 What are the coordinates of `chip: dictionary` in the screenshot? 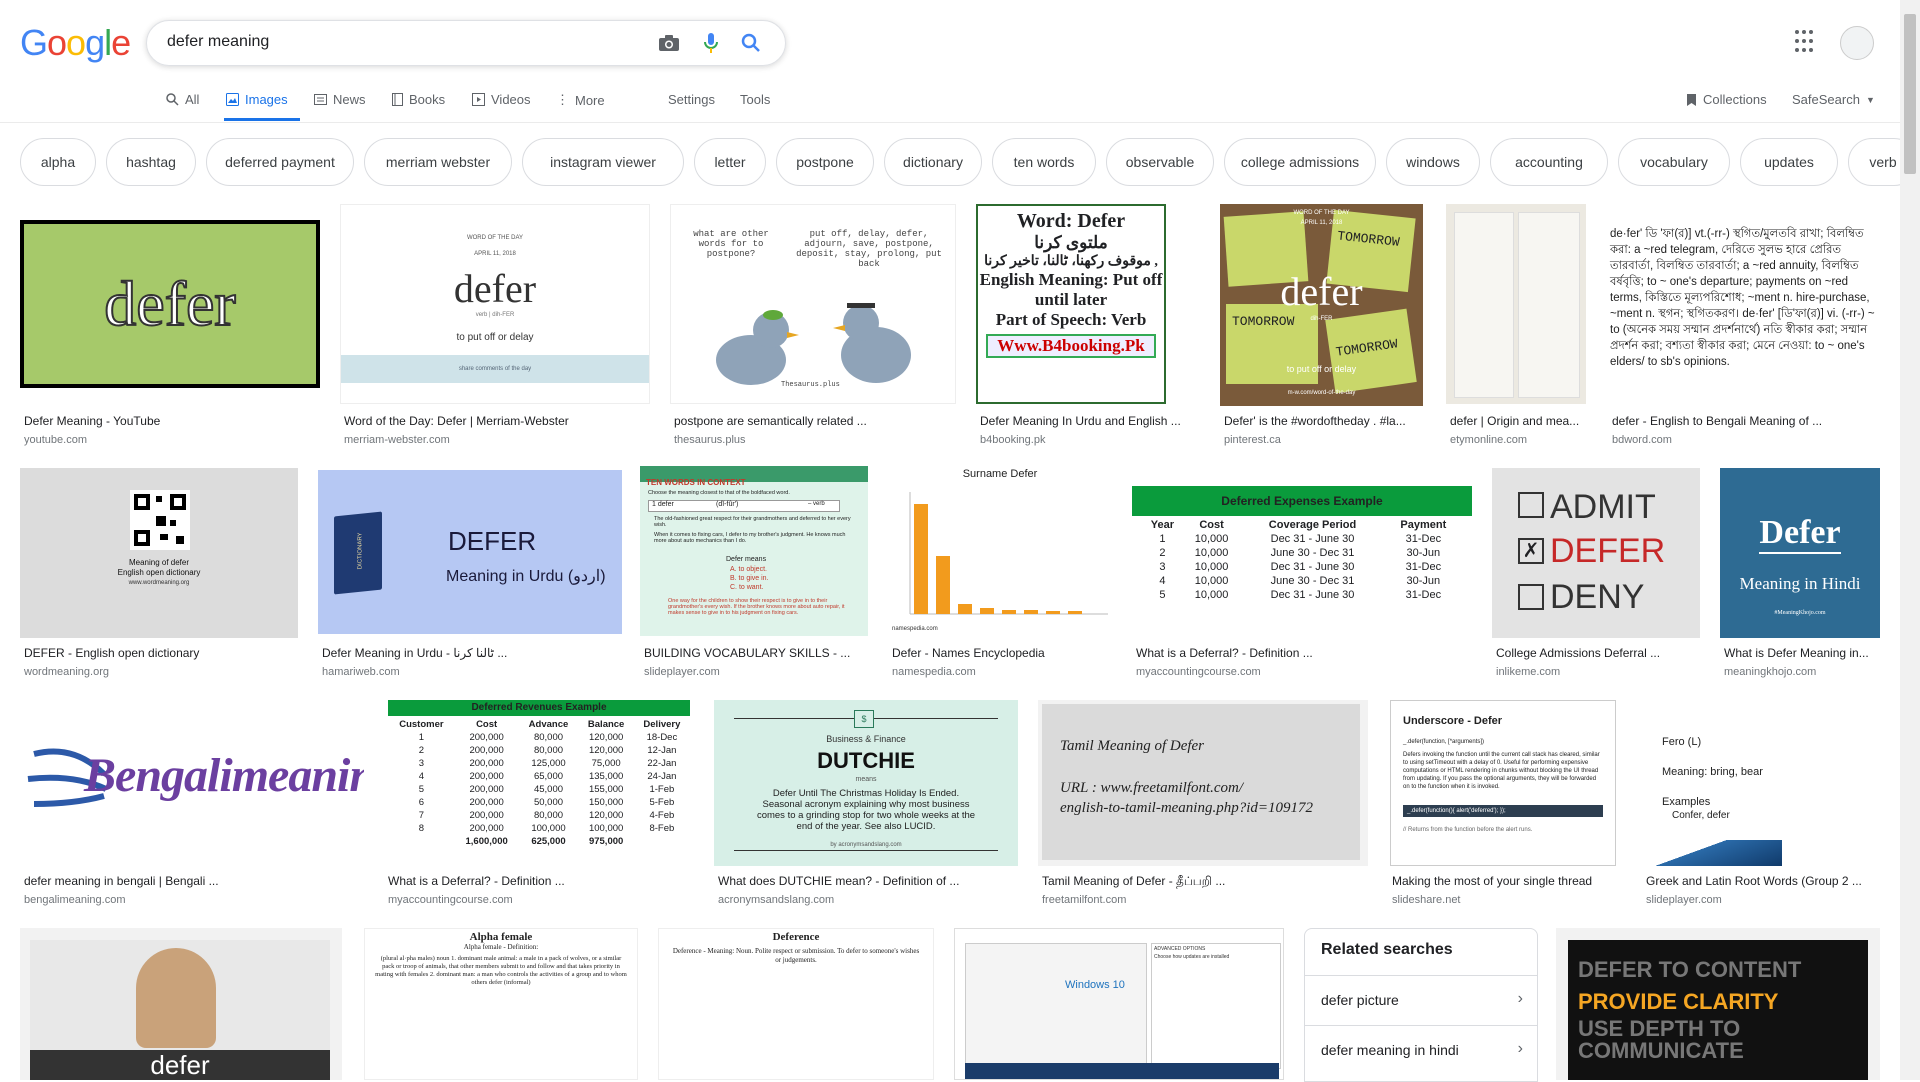 It's located at (933, 162).